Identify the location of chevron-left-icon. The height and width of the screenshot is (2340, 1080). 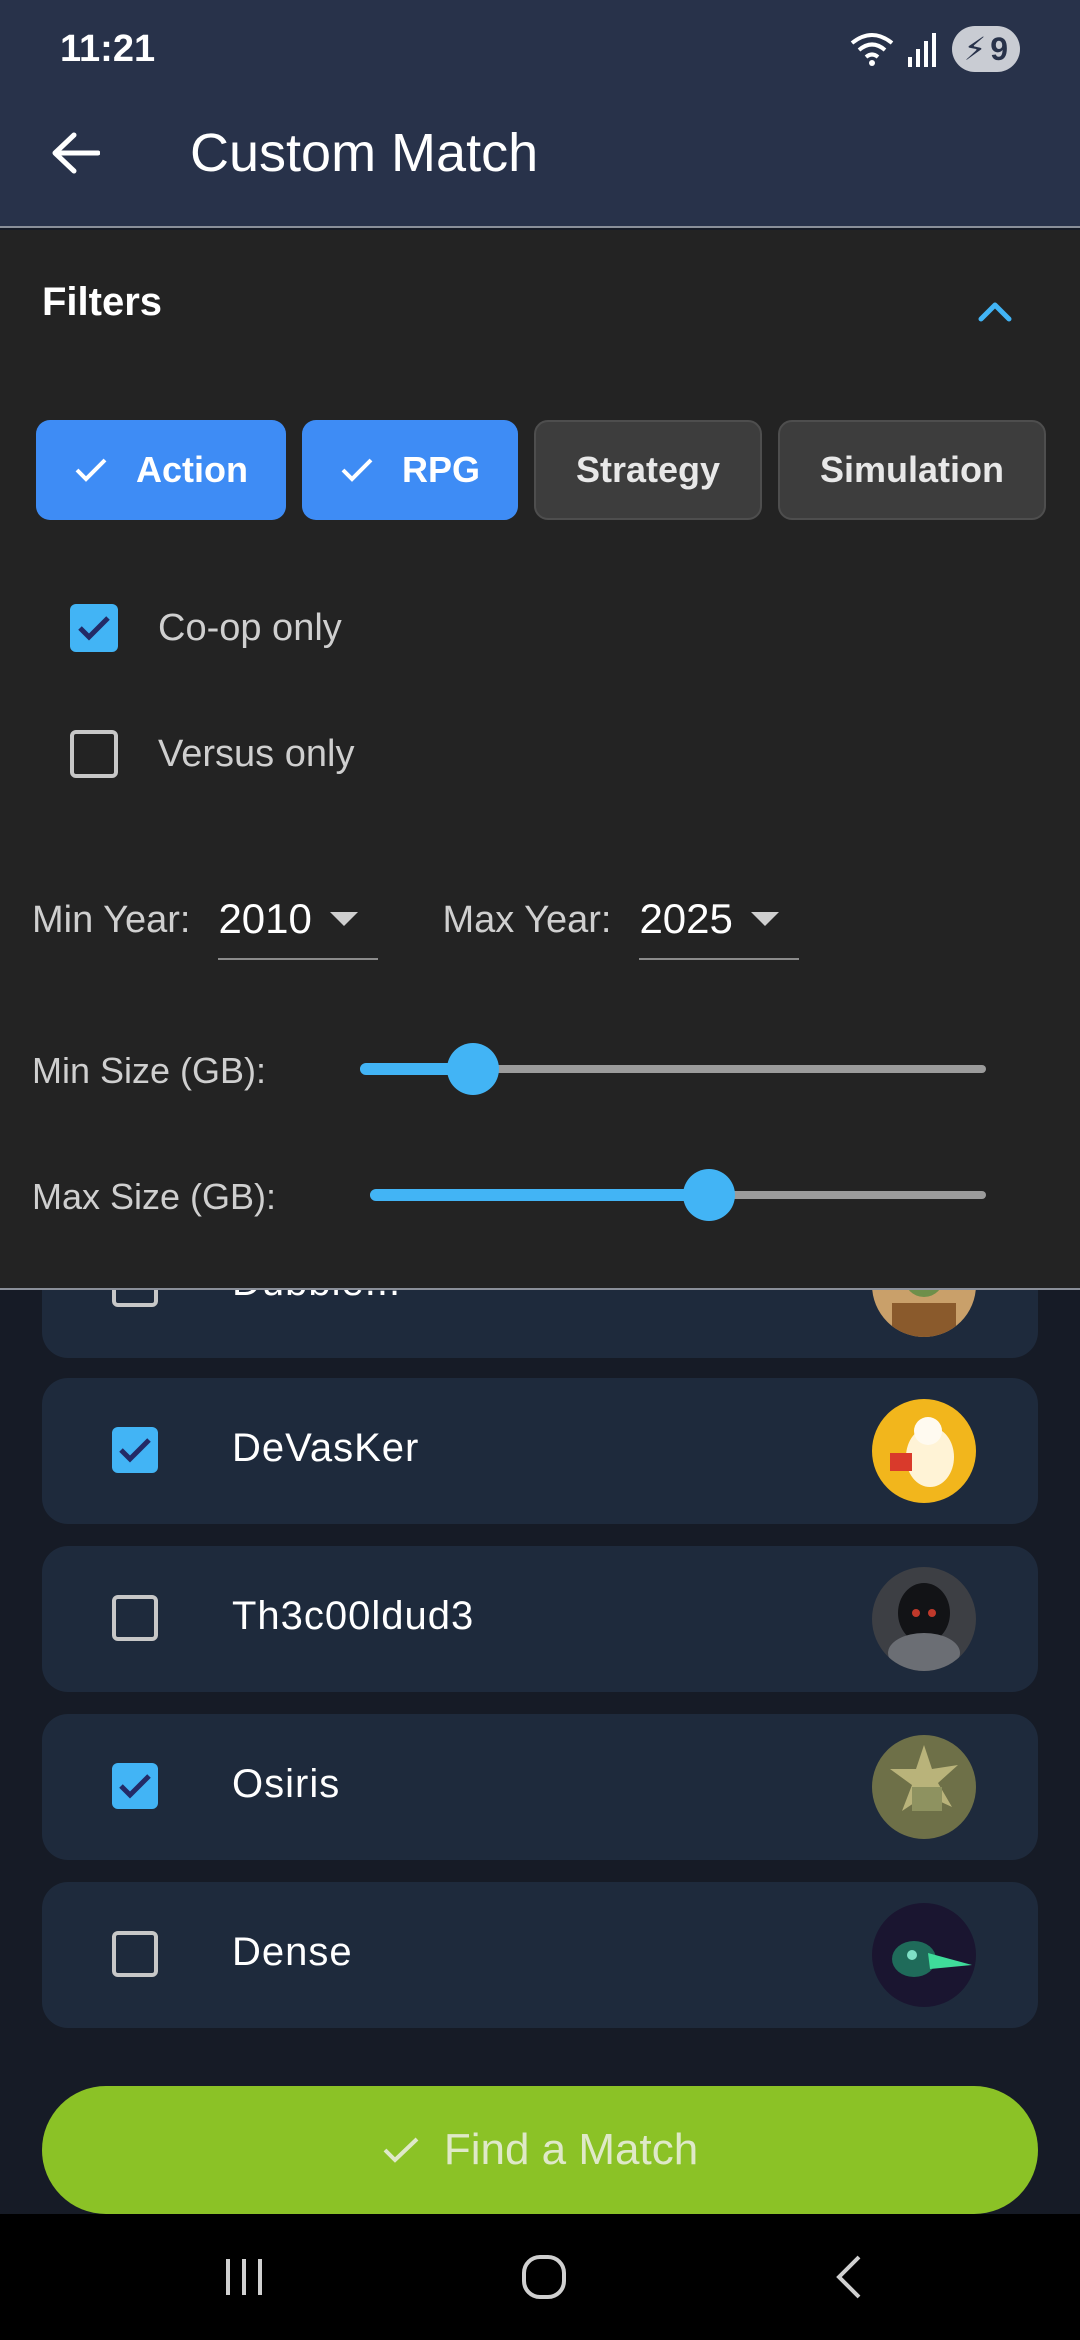
(848, 2277).